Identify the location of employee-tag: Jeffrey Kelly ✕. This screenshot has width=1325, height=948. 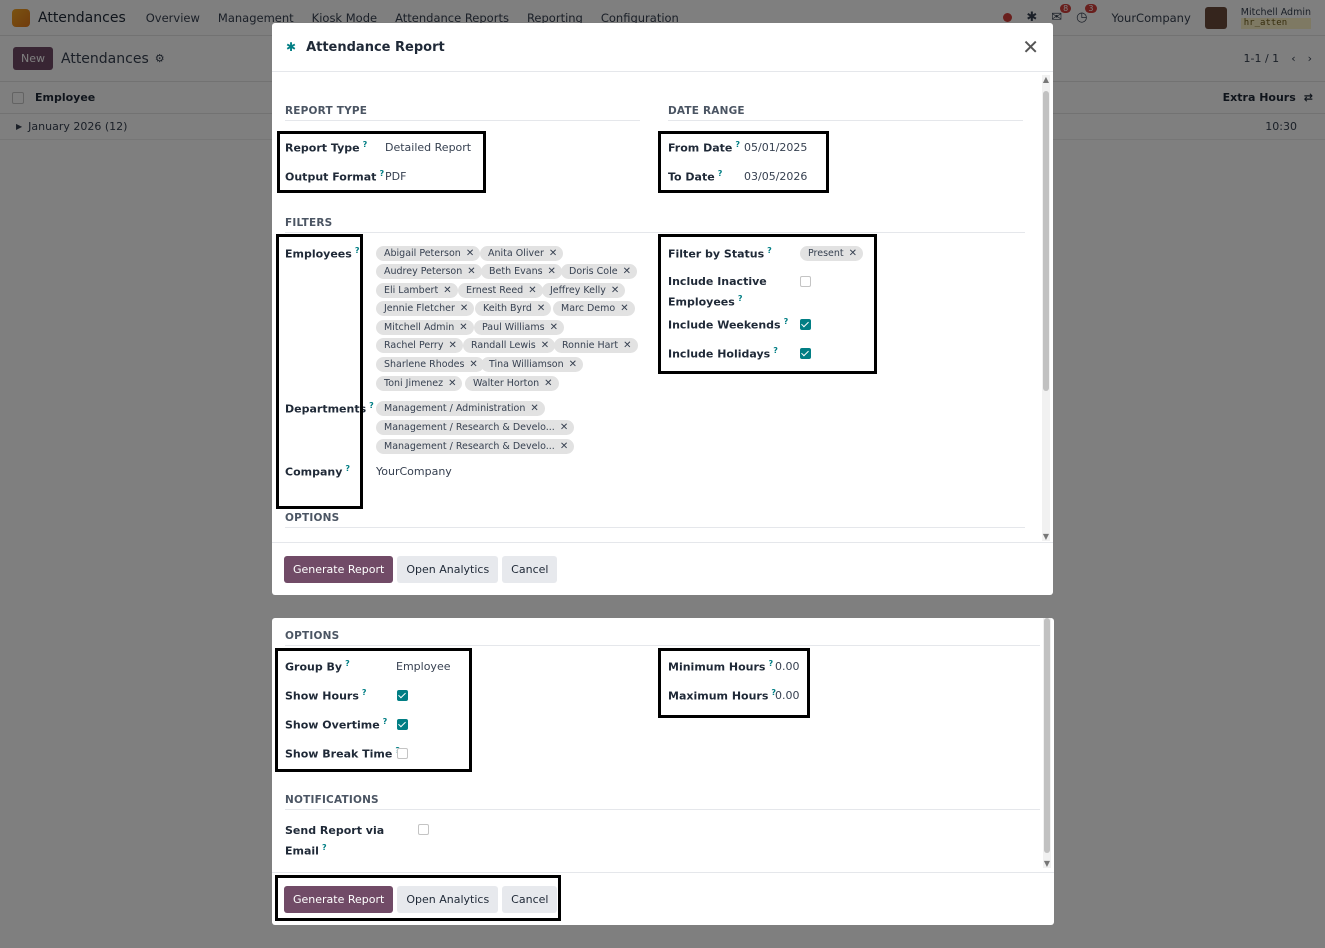
(584, 290).